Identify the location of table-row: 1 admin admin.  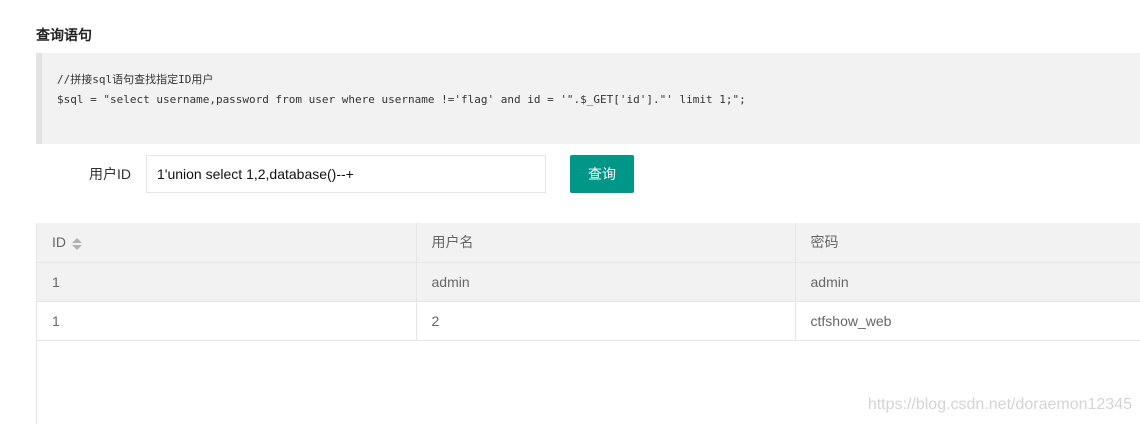
(588, 282).